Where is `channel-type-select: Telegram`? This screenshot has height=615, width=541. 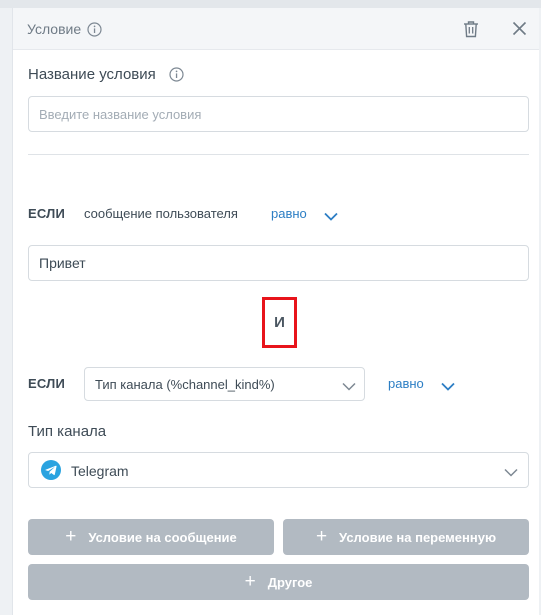 channel-type-select: Telegram is located at coordinates (278, 470).